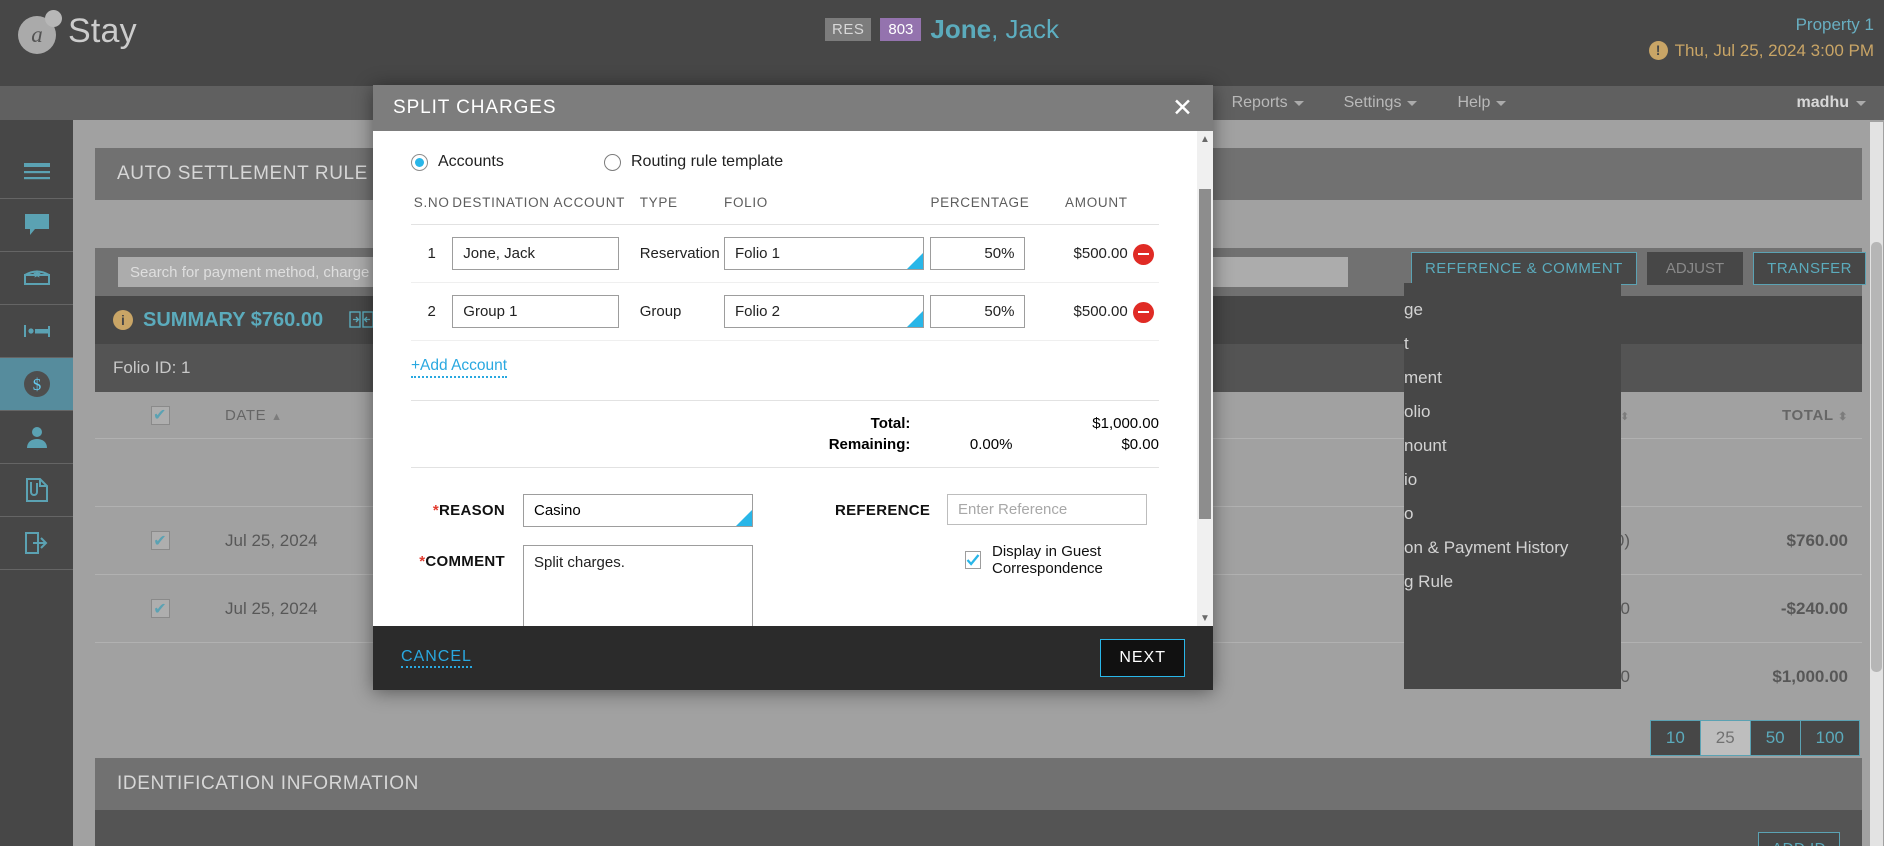 Image resolution: width=1884 pixels, height=846 pixels. I want to click on remaining-label: Remaining:, so click(869, 444).